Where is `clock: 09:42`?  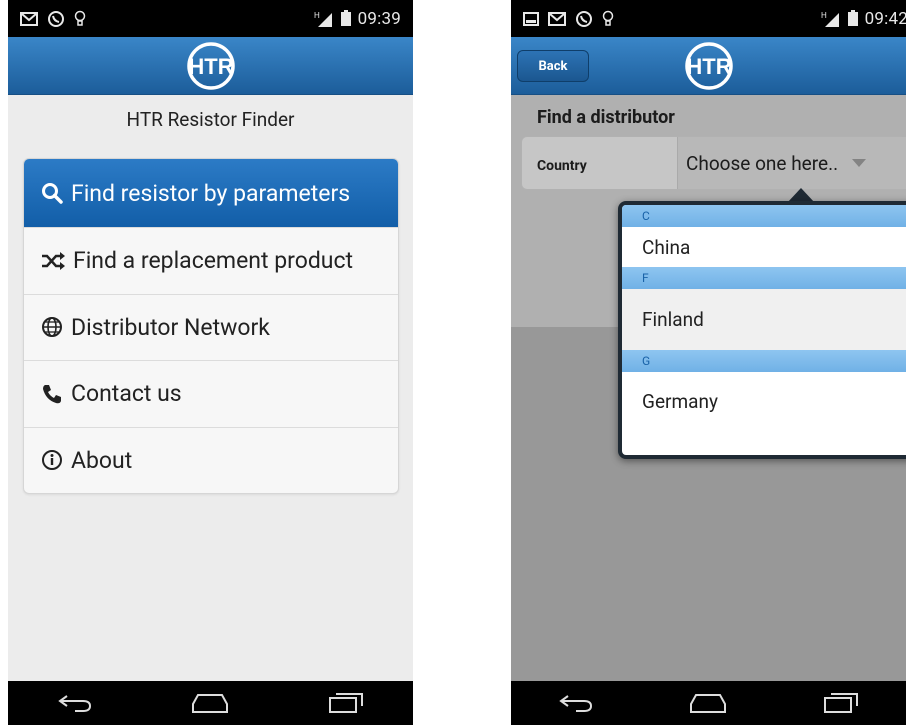
clock: 09:42 is located at coordinates (885, 18).